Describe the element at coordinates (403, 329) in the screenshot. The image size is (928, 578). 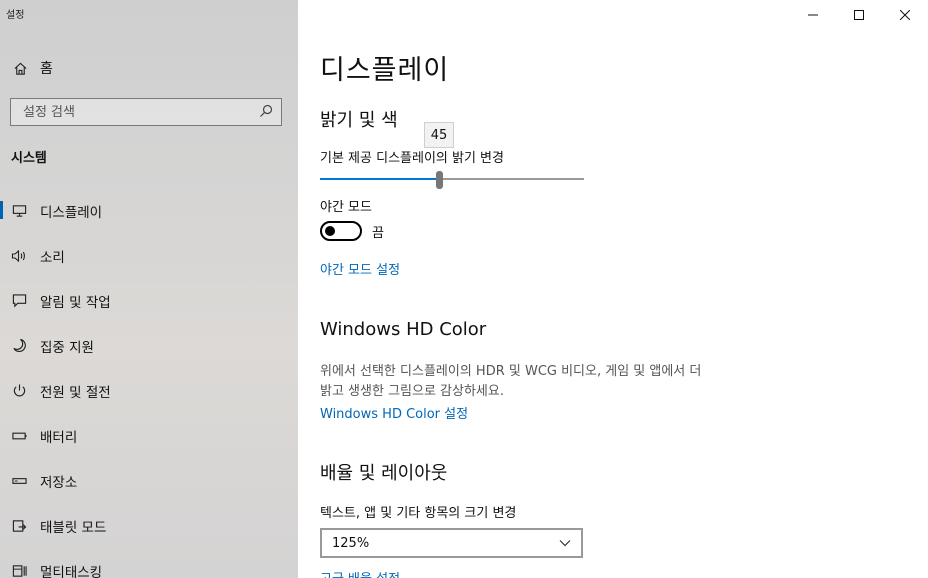
I see `hd-color-heading: Windows HD Color` at that location.